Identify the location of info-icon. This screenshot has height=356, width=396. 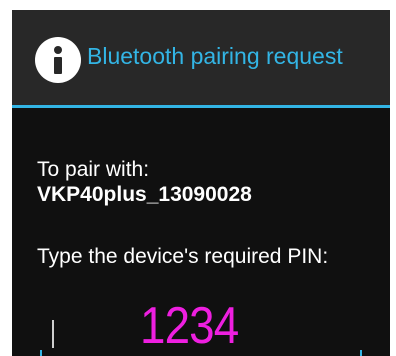
(58, 60).